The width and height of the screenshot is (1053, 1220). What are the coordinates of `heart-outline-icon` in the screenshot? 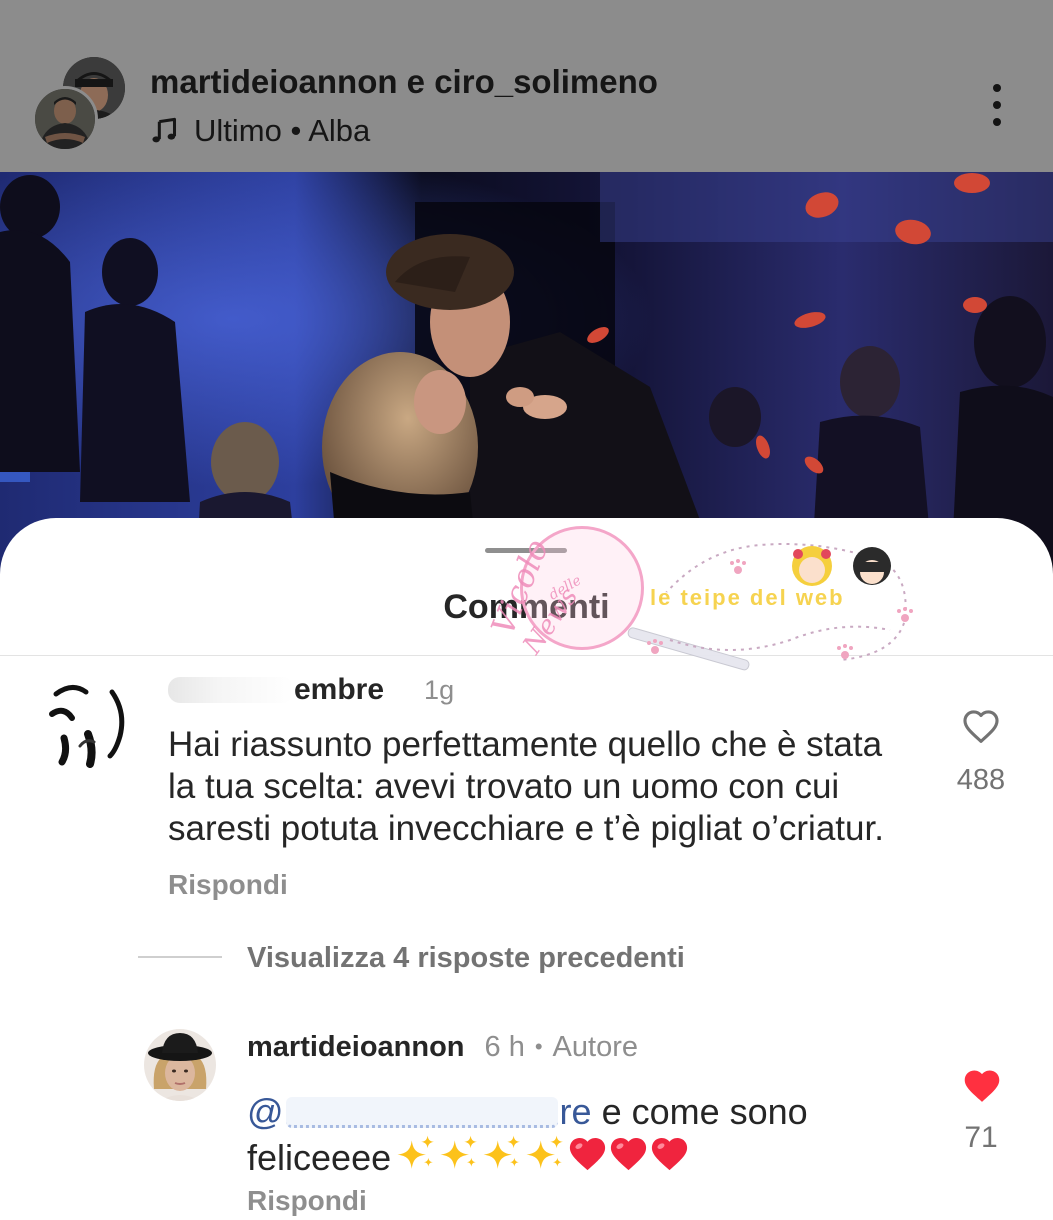 It's located at (981, 726).